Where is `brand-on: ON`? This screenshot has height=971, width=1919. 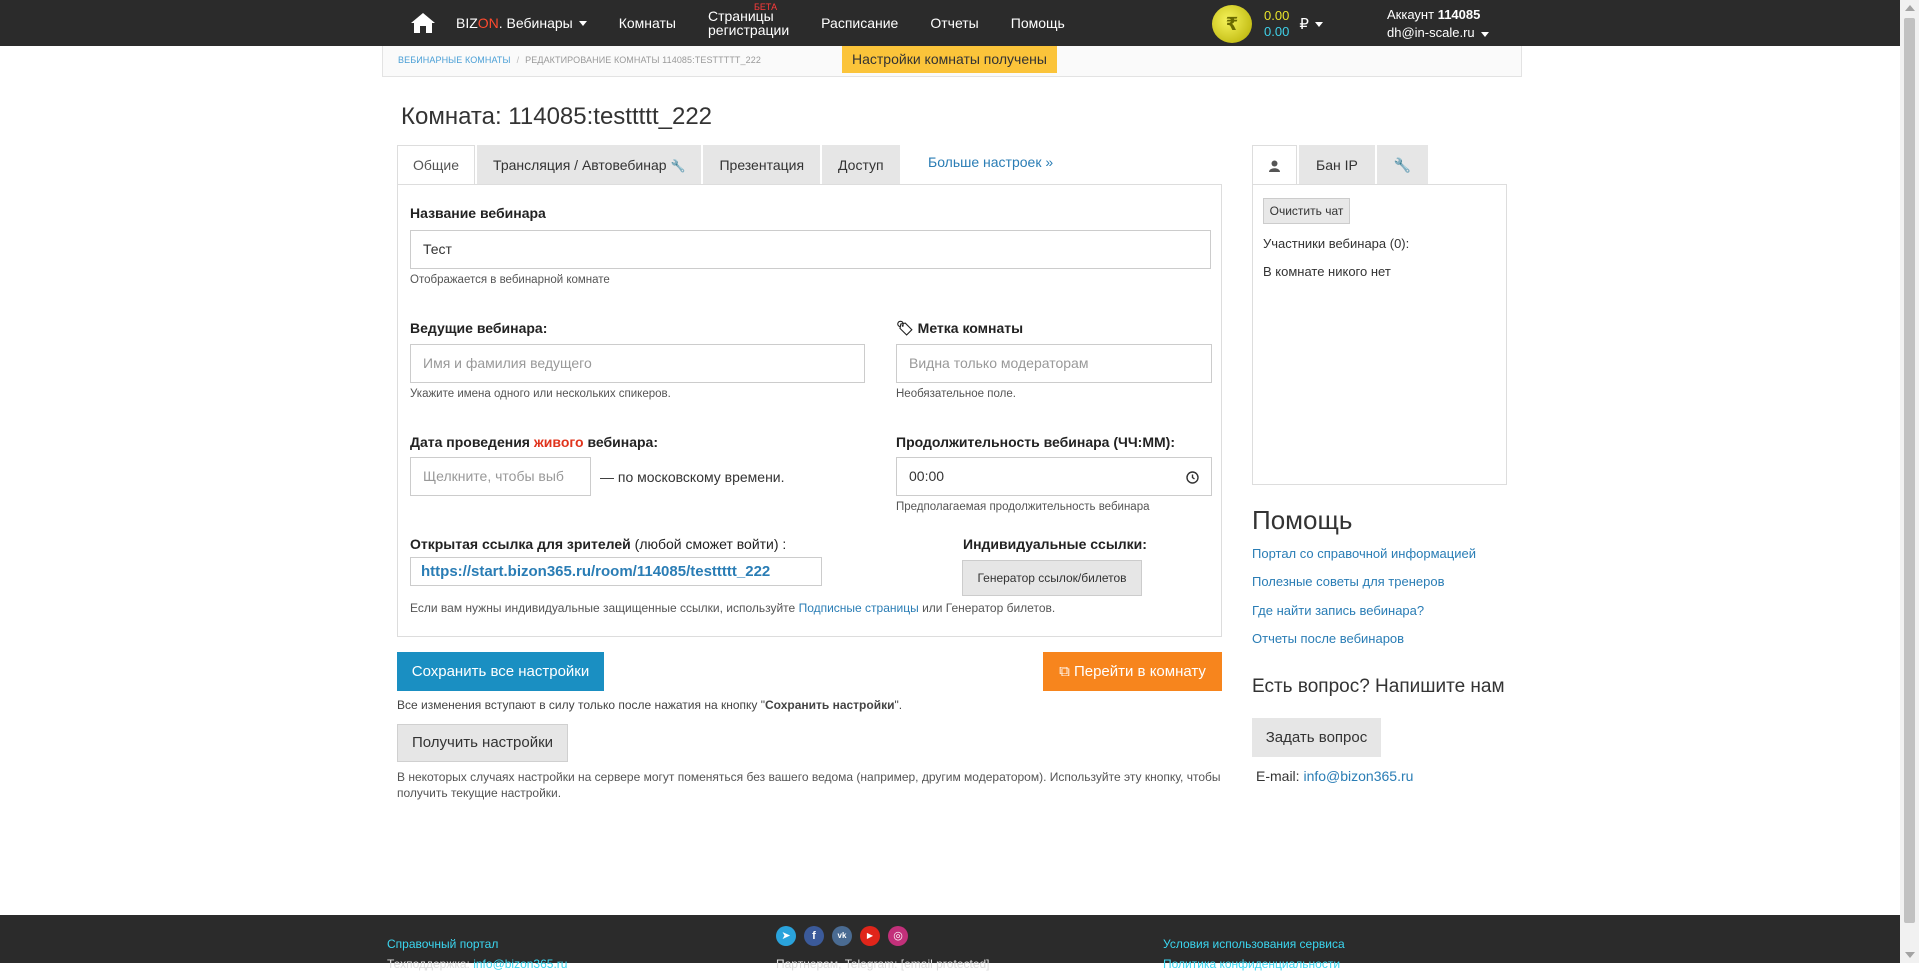 brand-on: ON is located at coordinates (488, 23).